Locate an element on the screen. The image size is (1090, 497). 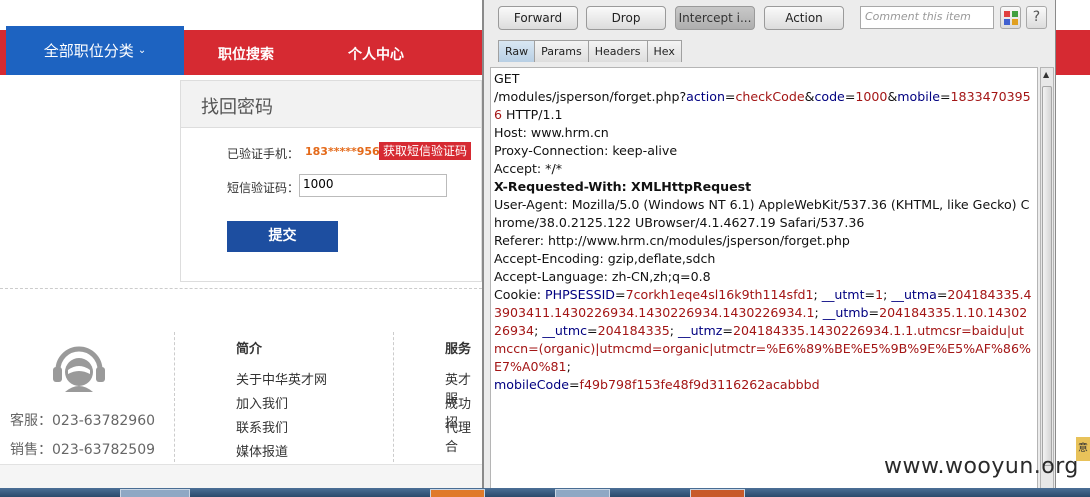
body-param-value: f49b798f153fe48f9d3116262acabbbd is located at coordinates (699, 384).